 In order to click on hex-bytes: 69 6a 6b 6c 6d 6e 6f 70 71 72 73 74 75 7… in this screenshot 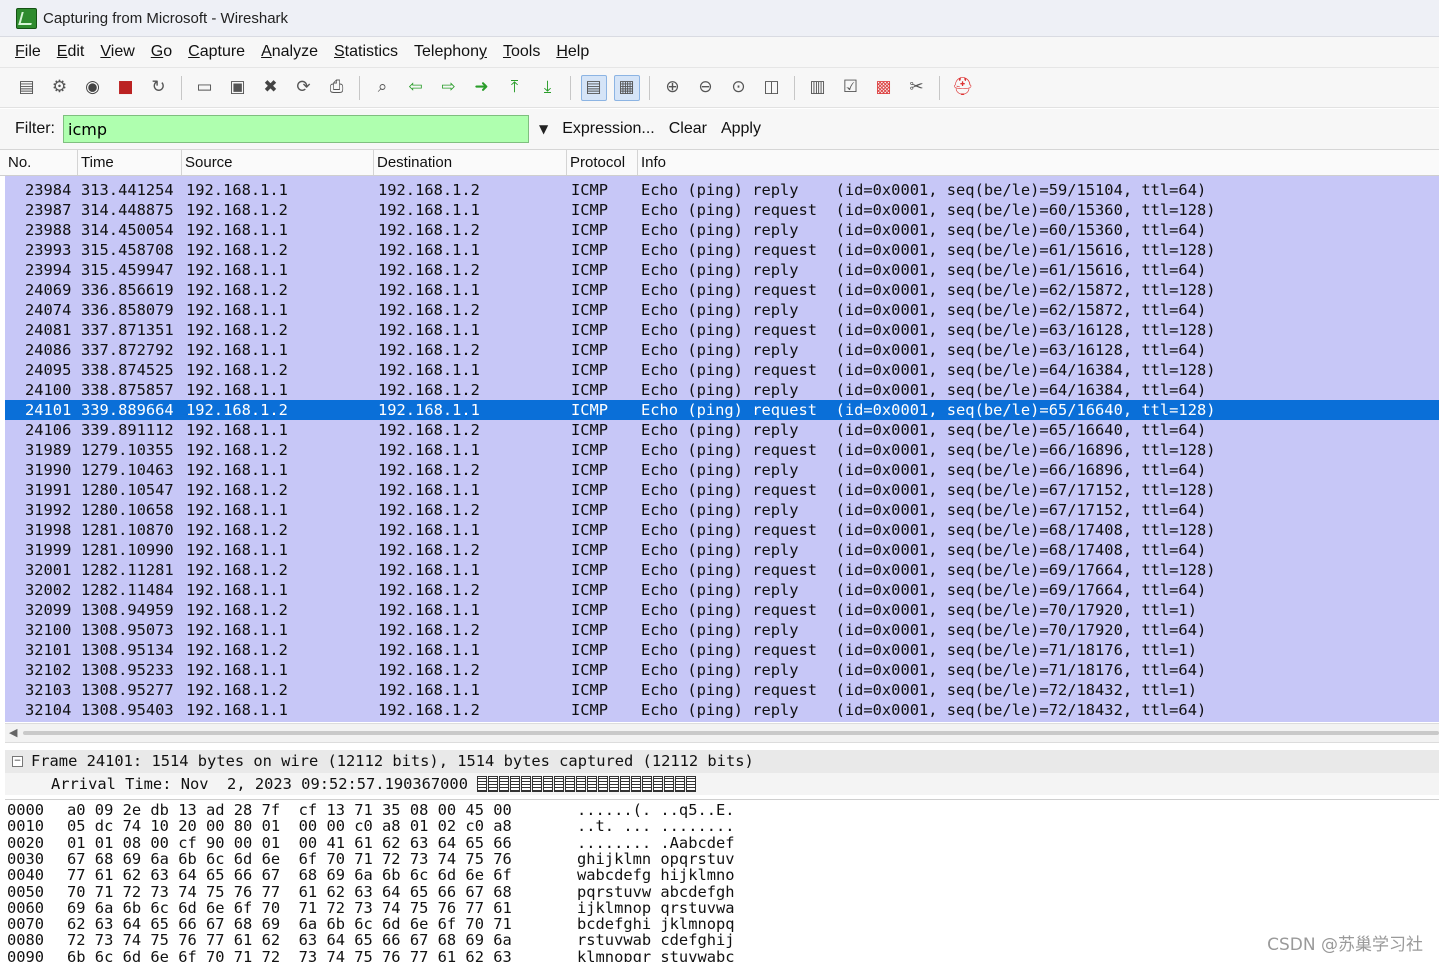, I will do `click(289, 907)`.